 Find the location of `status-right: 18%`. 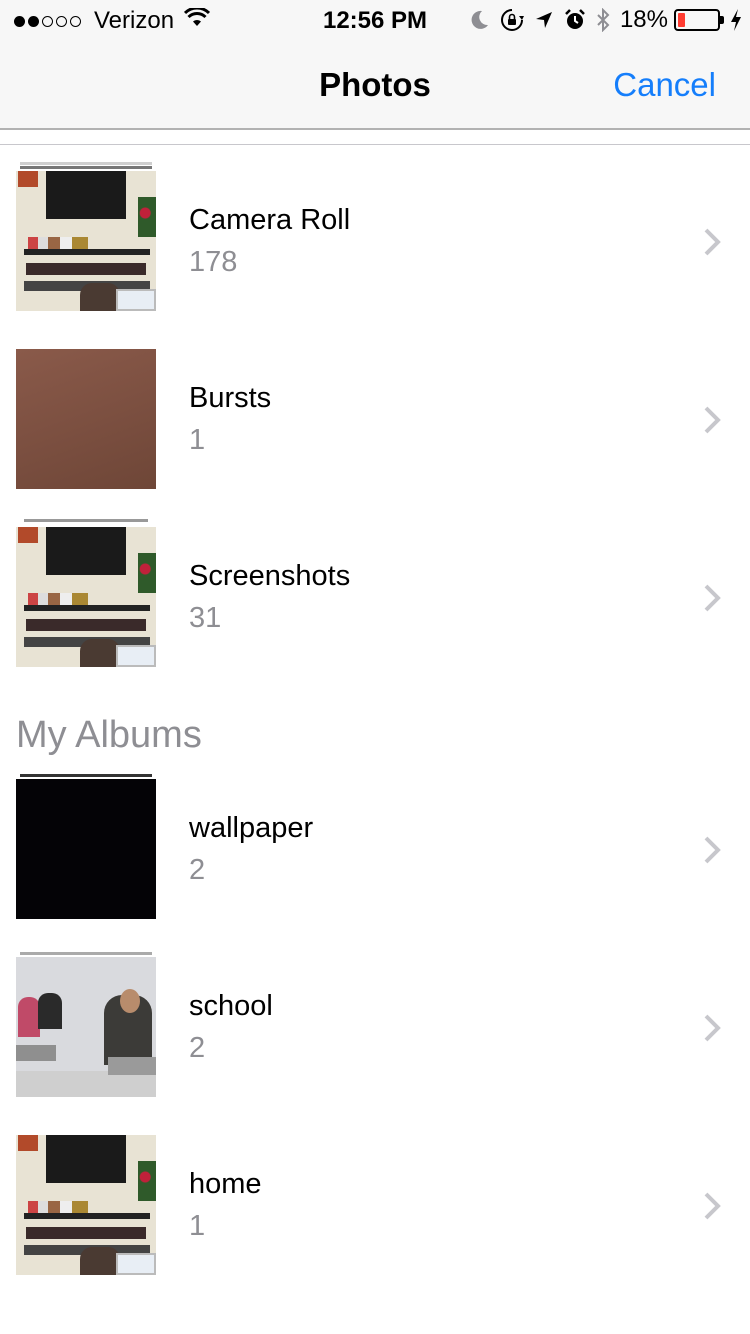

status-right: 18% is located at coordinates (601, 20).